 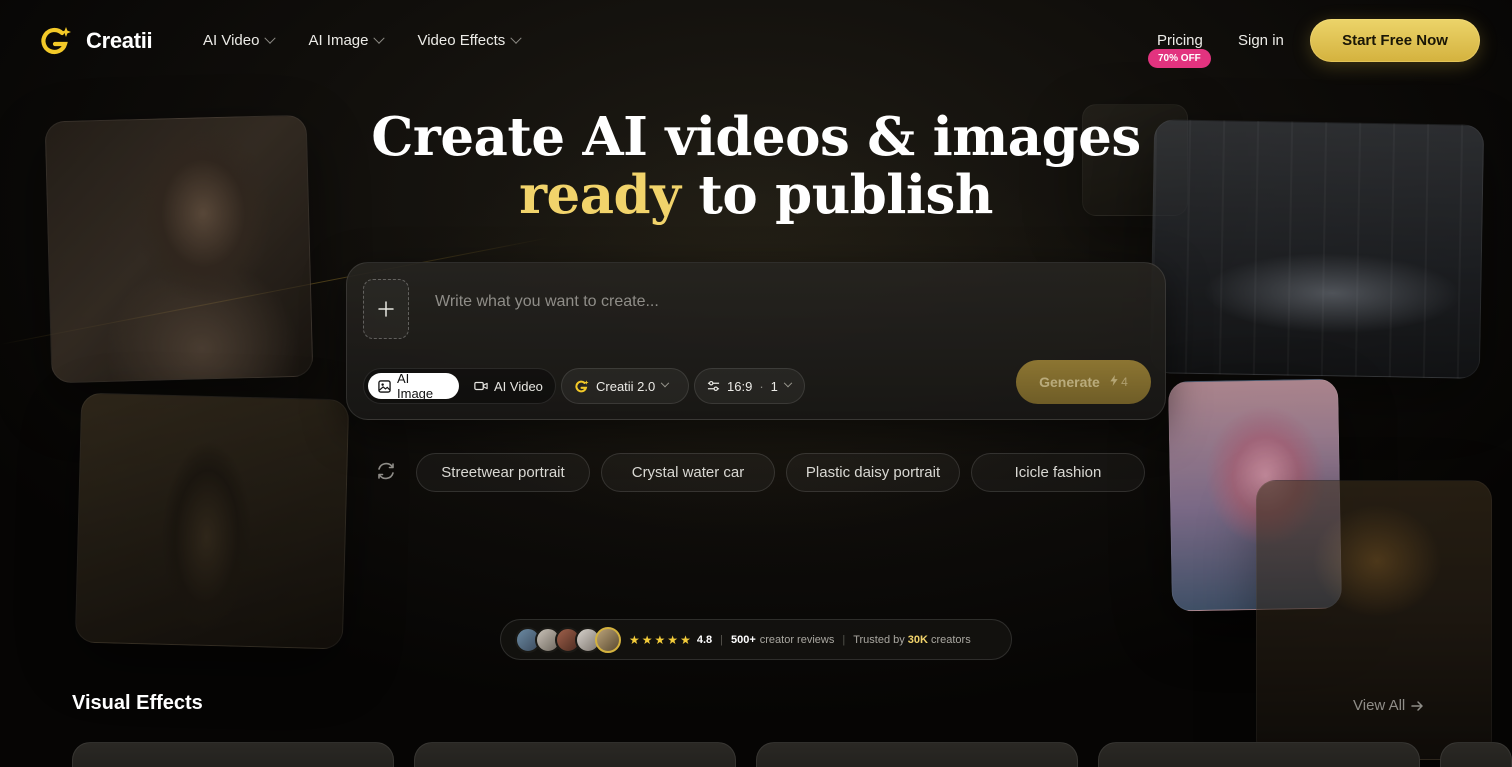 I want to click on output-count: 1, so click(x=774, y=386).